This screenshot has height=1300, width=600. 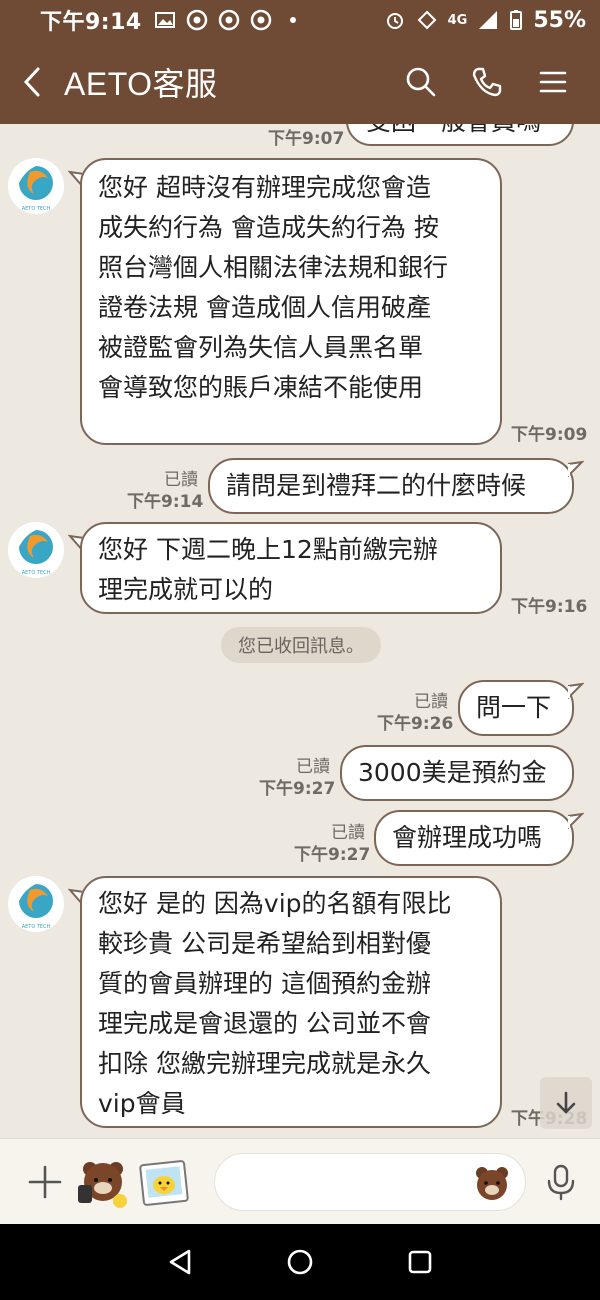 I want to click on search-icon, so click(x=421, y=82).